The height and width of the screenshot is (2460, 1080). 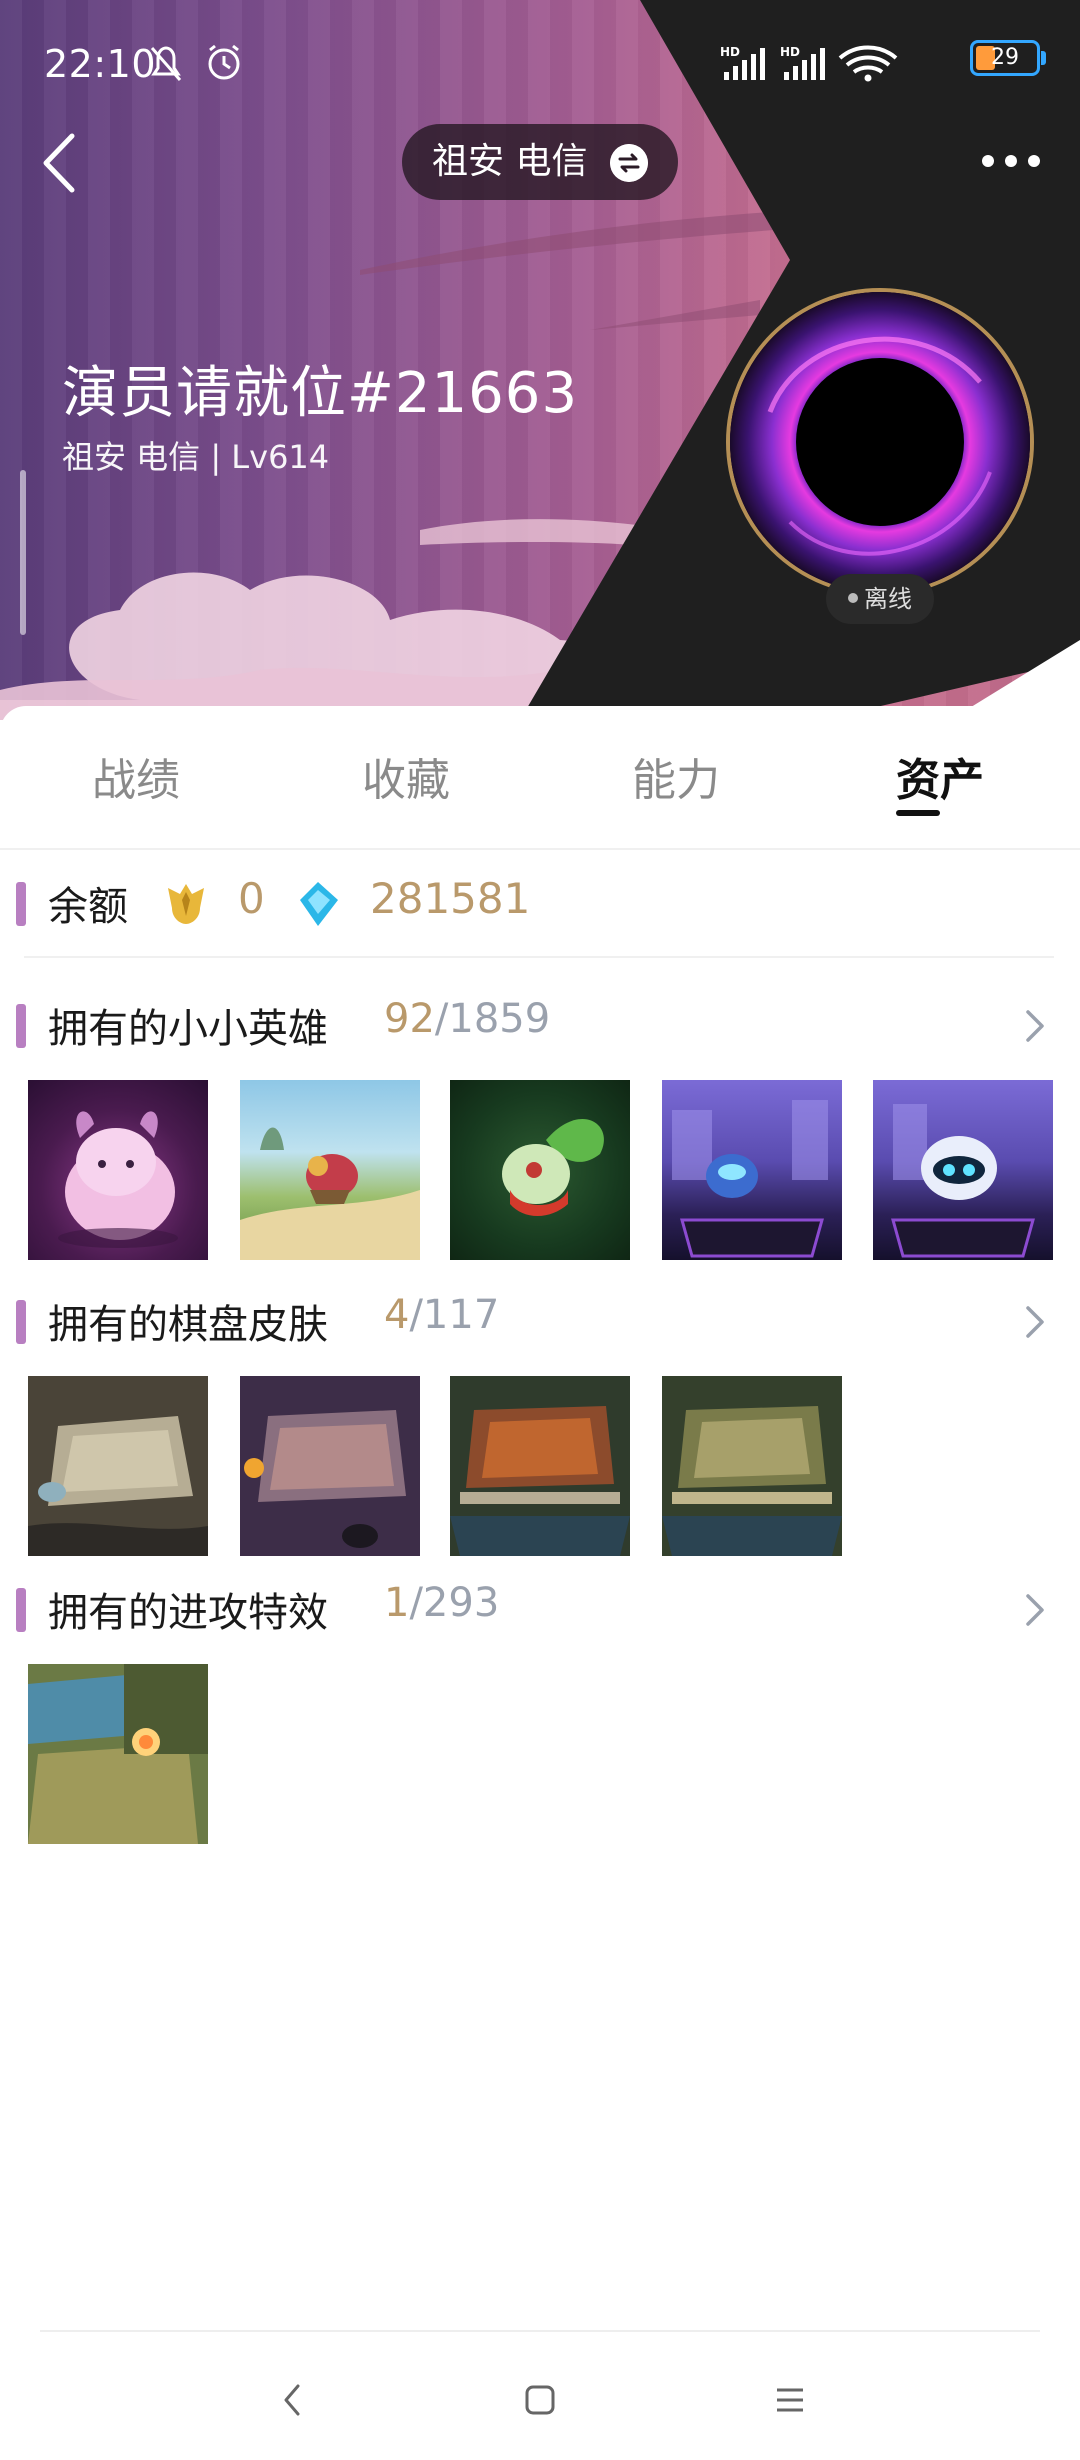 What do you see at coordinates (186, 904) in the screenshot?
I see `gold-coin-icon` at bounding box center [186, 904].